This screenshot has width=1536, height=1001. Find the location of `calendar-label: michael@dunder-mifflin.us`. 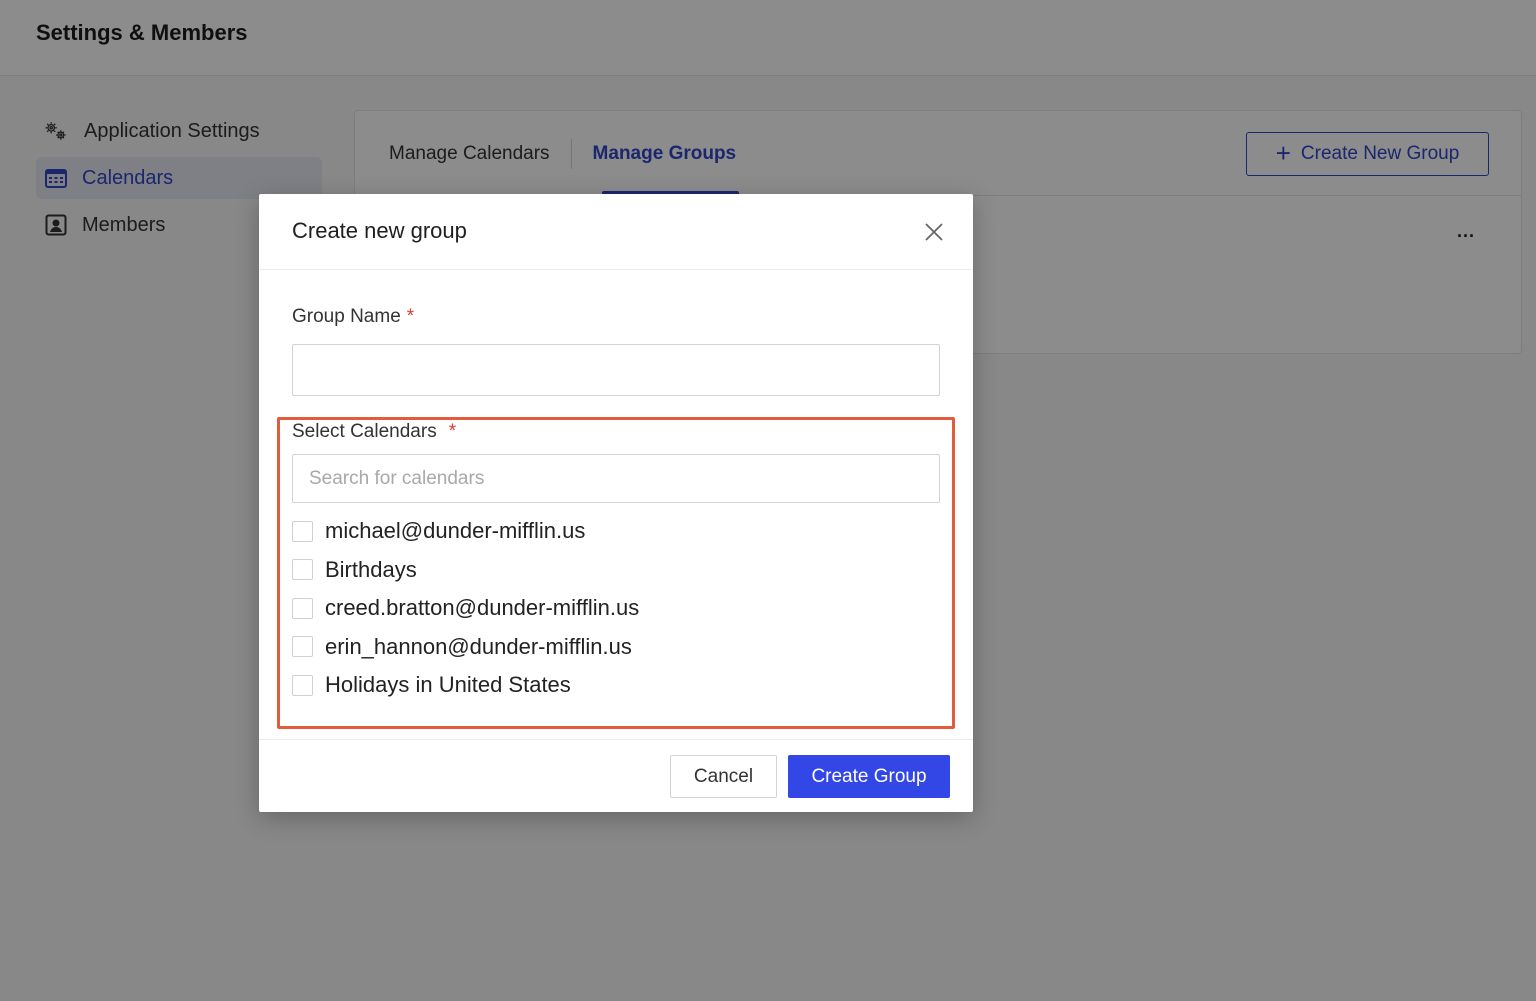

calendar-label: michael@dunder-mifflin.us is located at coordinates (455, 531).